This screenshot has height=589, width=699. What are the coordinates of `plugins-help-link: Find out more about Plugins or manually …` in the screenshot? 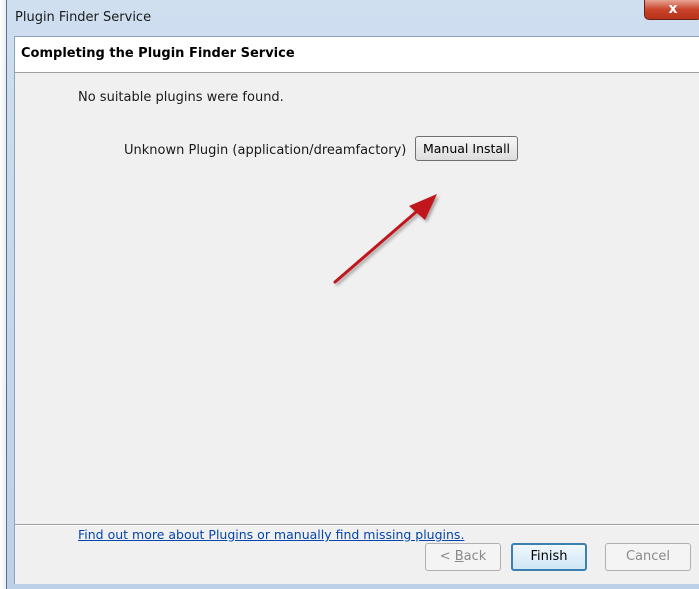 It's located at (271, 534).